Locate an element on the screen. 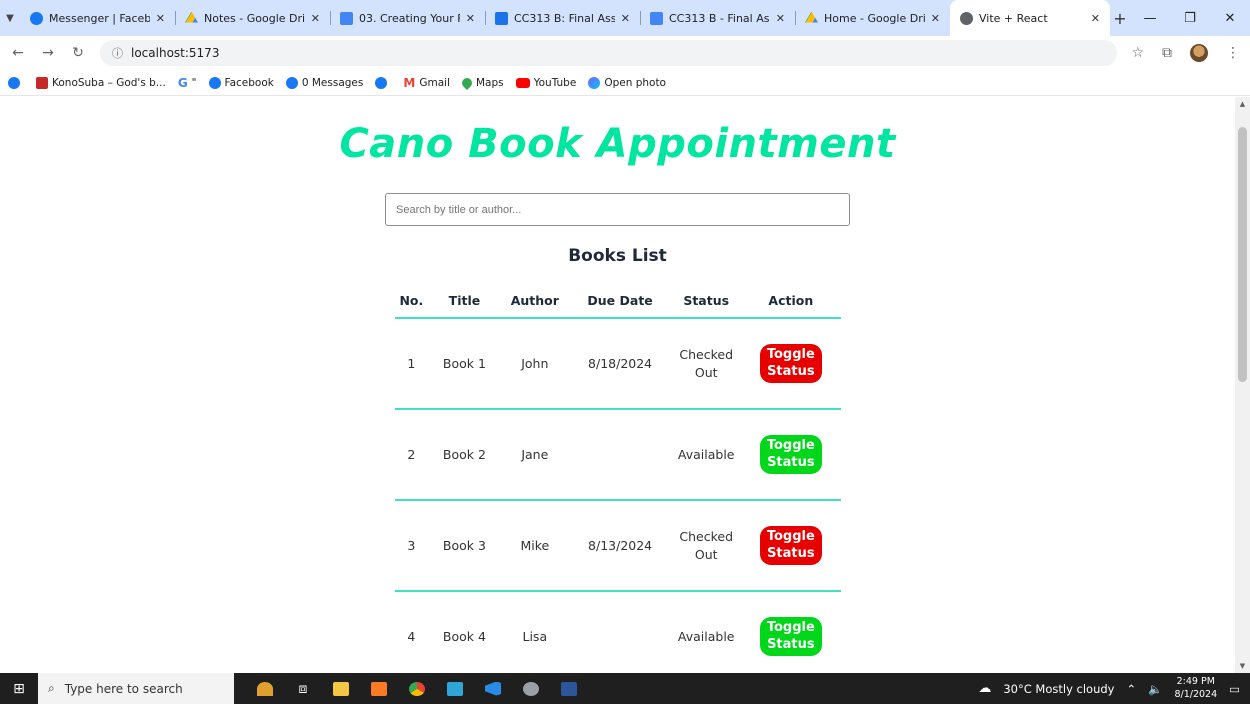  weather-text: 30°C Mostly cloudy is located at coordinates (1058, 689).